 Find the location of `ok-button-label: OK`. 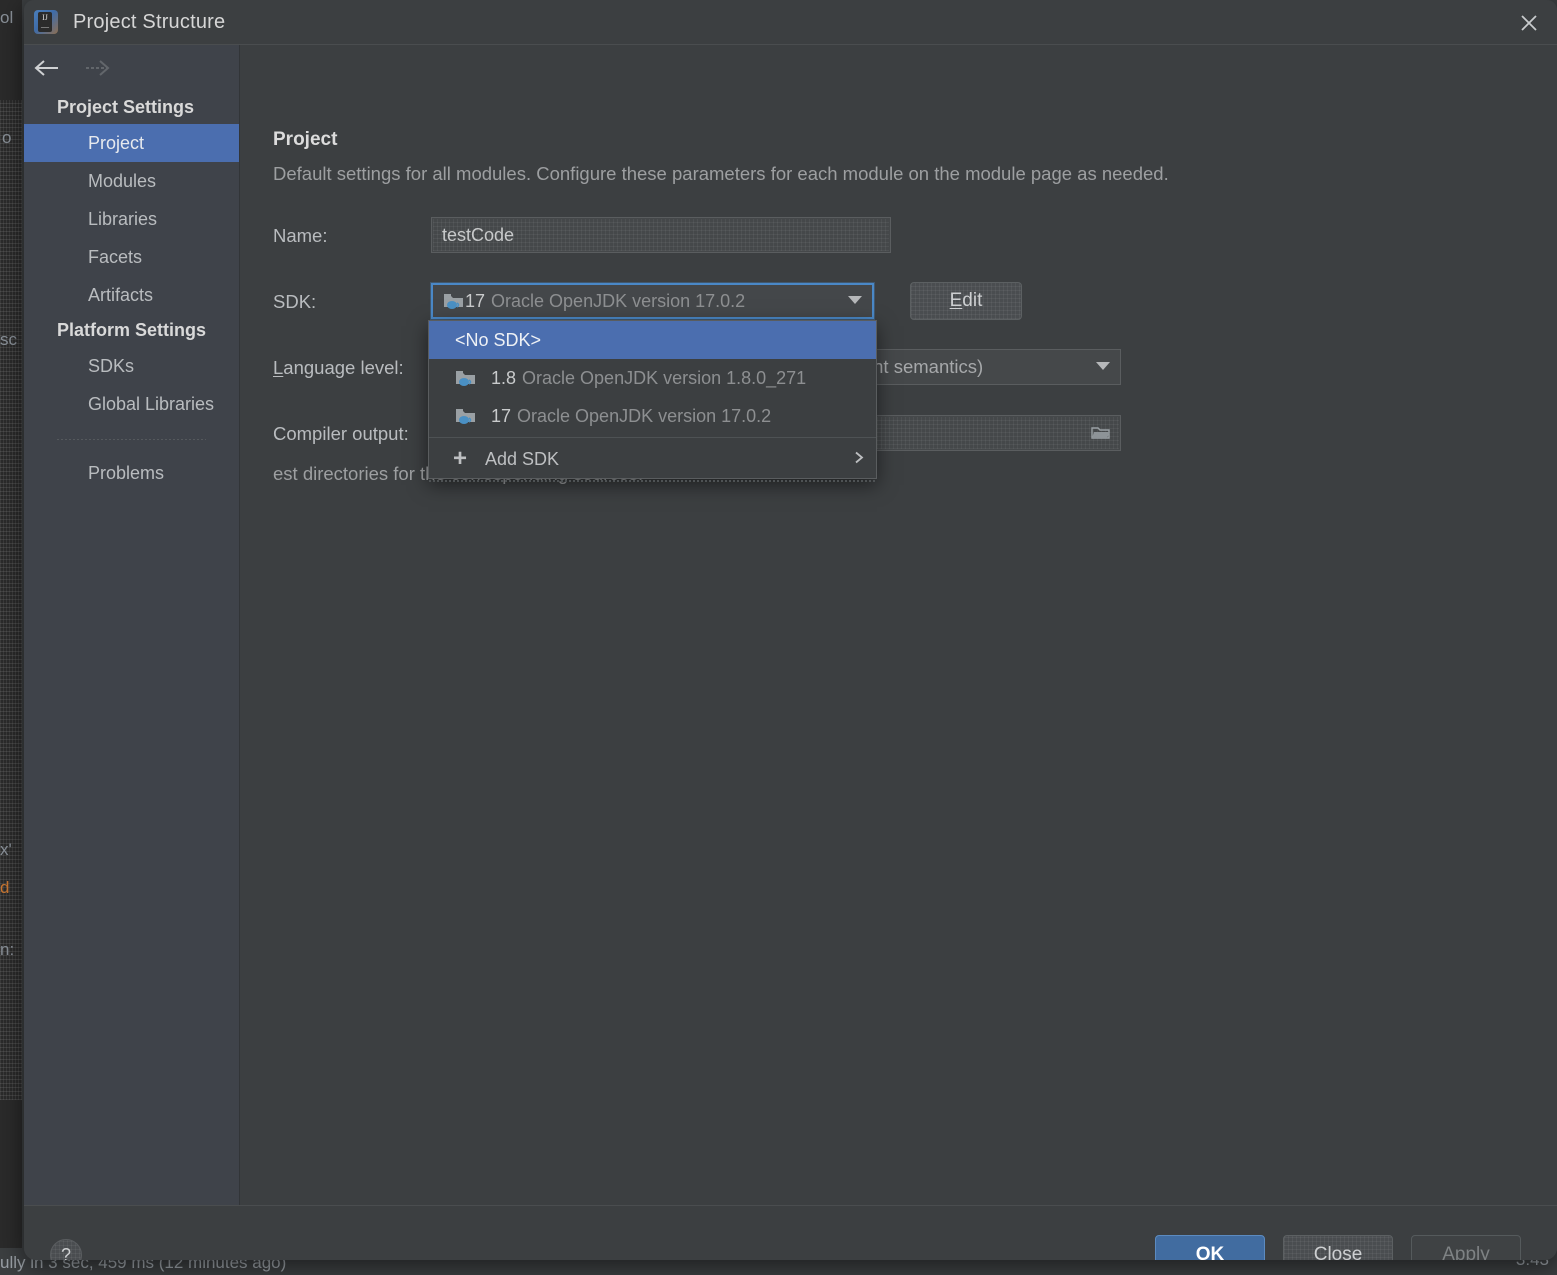

ok-button-label: OK is located at coordinates (1210, 1252).